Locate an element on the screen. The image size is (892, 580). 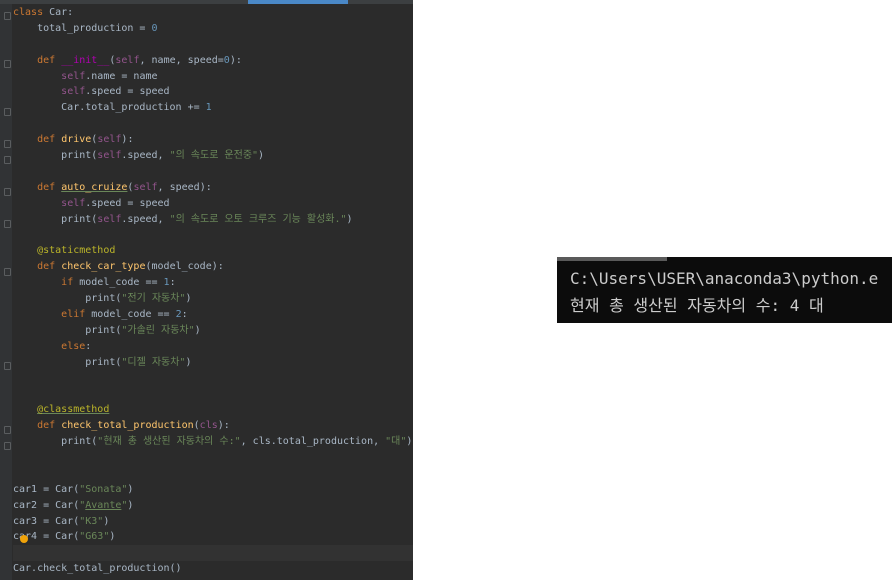
code-token: ): is located at coordinates (127, 140).